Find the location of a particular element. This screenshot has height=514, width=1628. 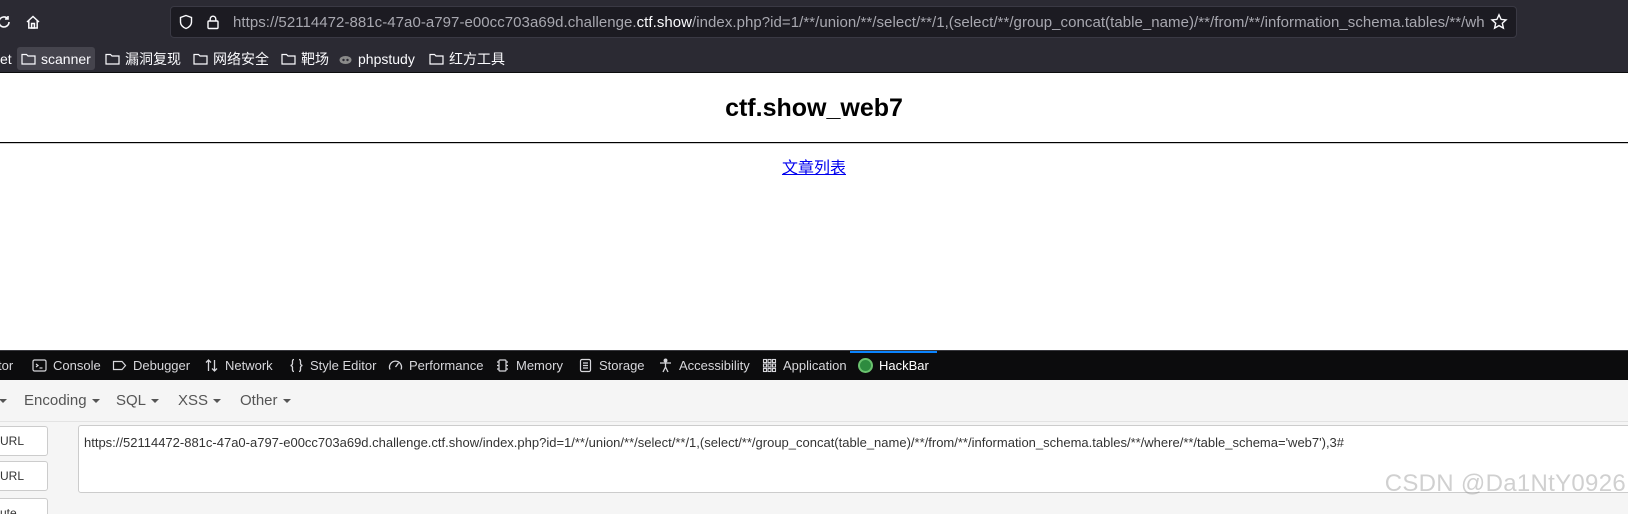

performance-icon is located at coordinates (395, 365).